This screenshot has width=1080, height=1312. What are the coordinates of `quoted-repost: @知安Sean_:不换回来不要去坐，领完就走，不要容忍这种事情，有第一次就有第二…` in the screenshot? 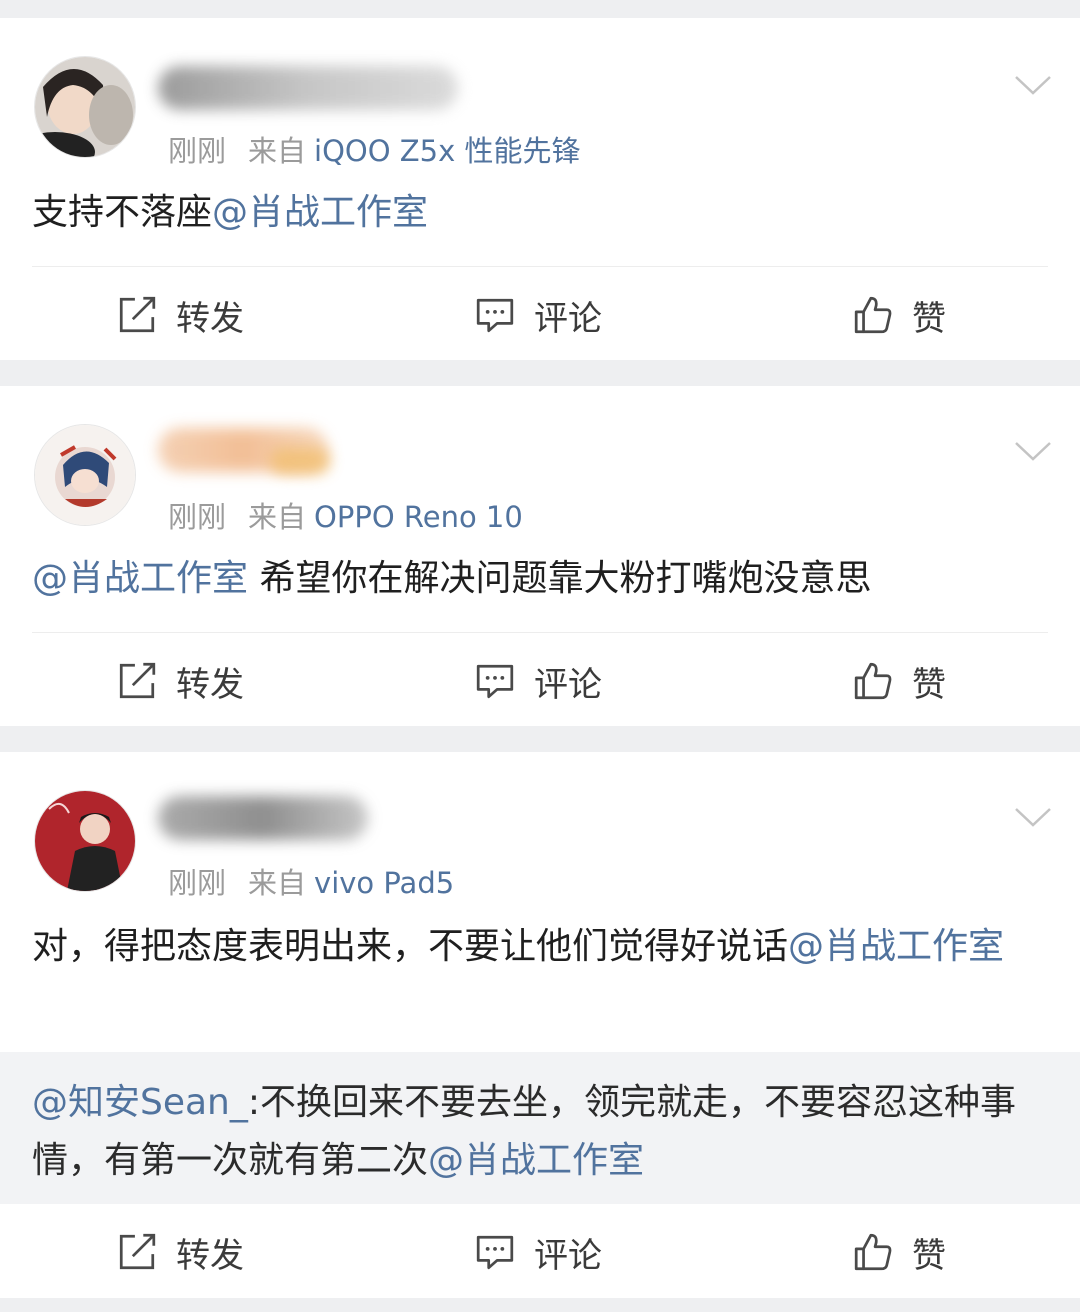 It's located at (540, 1128).